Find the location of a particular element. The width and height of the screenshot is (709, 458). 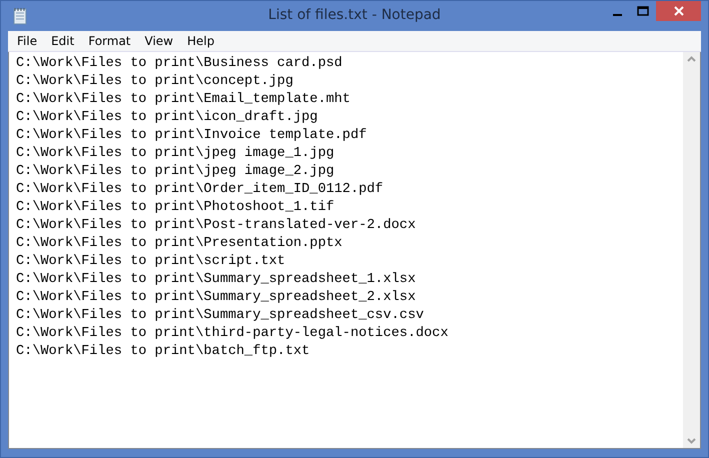

minimize-icon is located at coordinates (617, 15).